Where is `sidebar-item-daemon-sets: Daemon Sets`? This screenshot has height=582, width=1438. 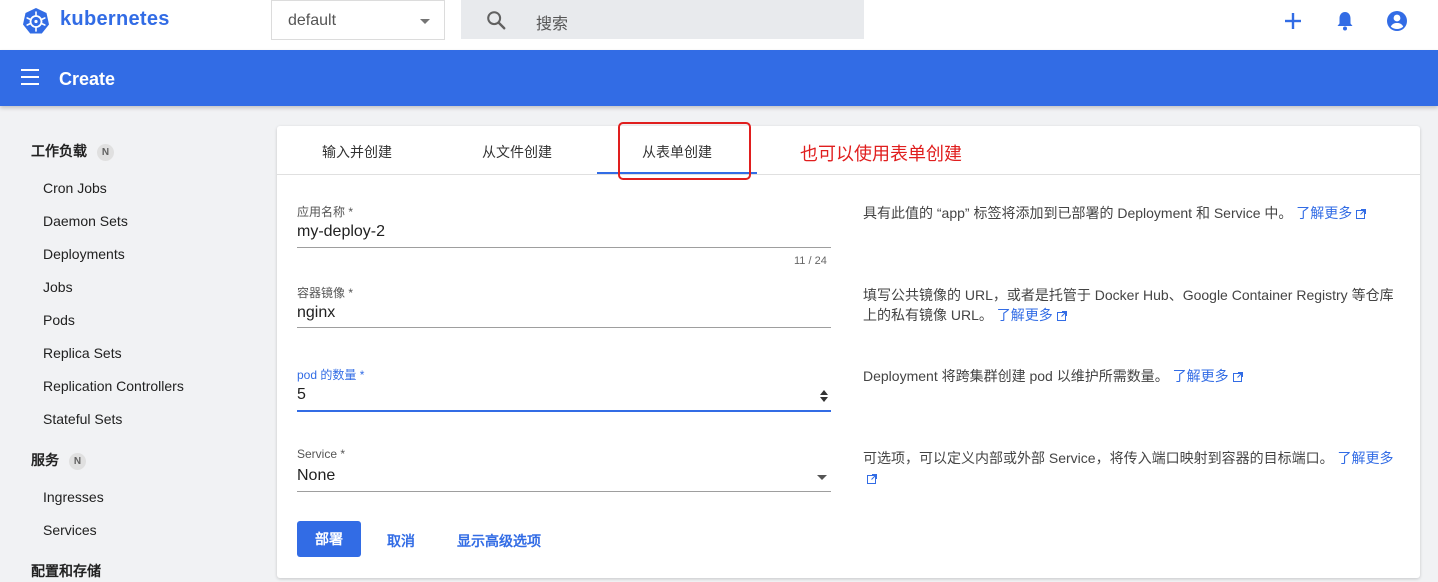 sidebar-item-daemon-sets: Daemon Sets is located at coordinates (85, 221).